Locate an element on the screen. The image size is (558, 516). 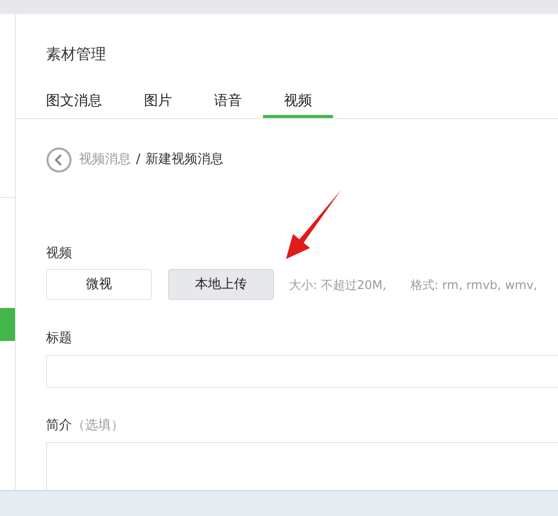
title-input is located at coordinates (302, 371).